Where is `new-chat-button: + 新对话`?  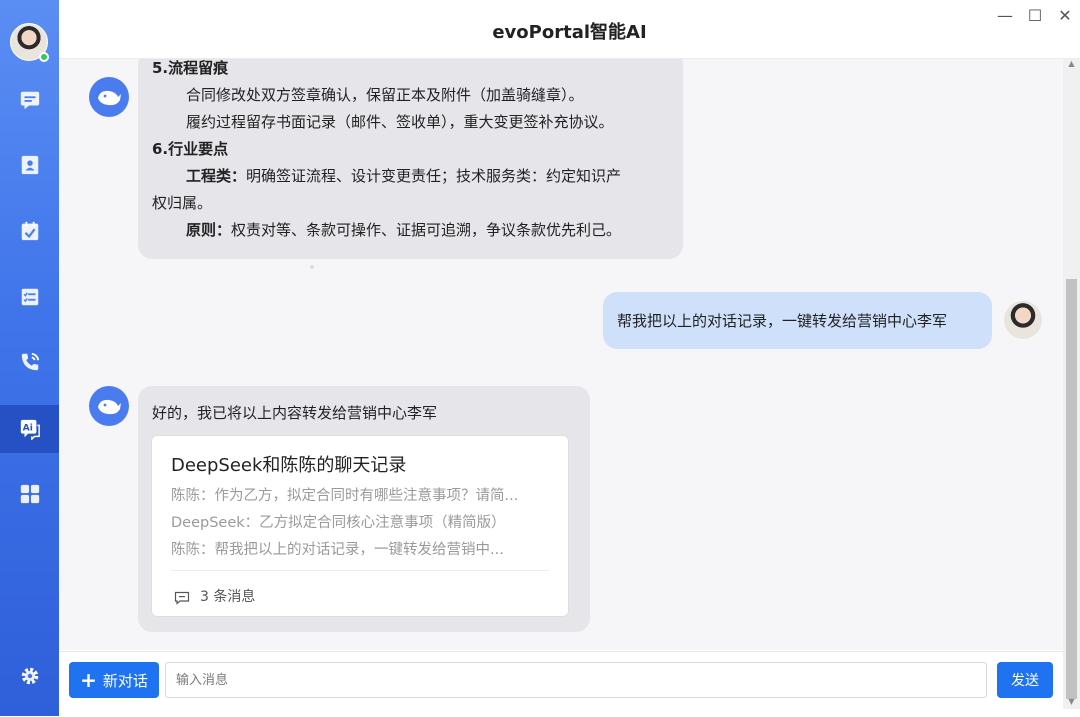 new-chat-button: + 新对话 is located at coordinates (114, 680).